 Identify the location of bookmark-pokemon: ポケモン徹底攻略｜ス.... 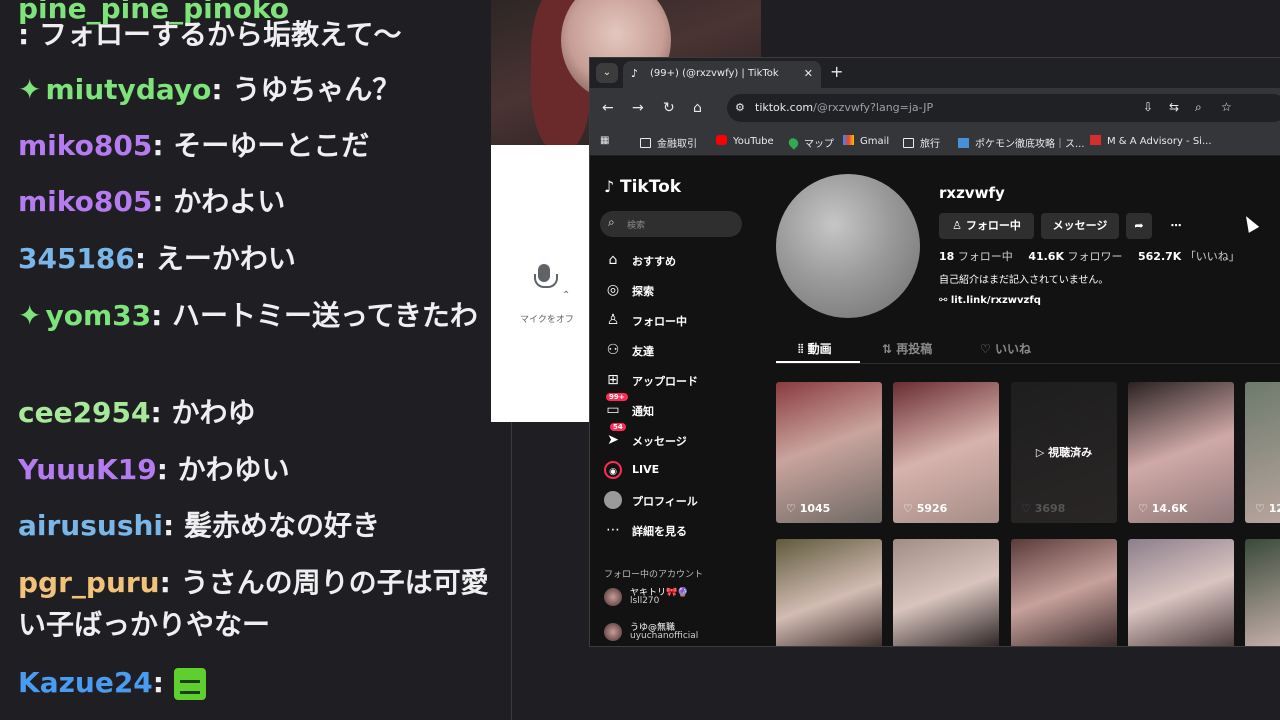
(1021, 142).